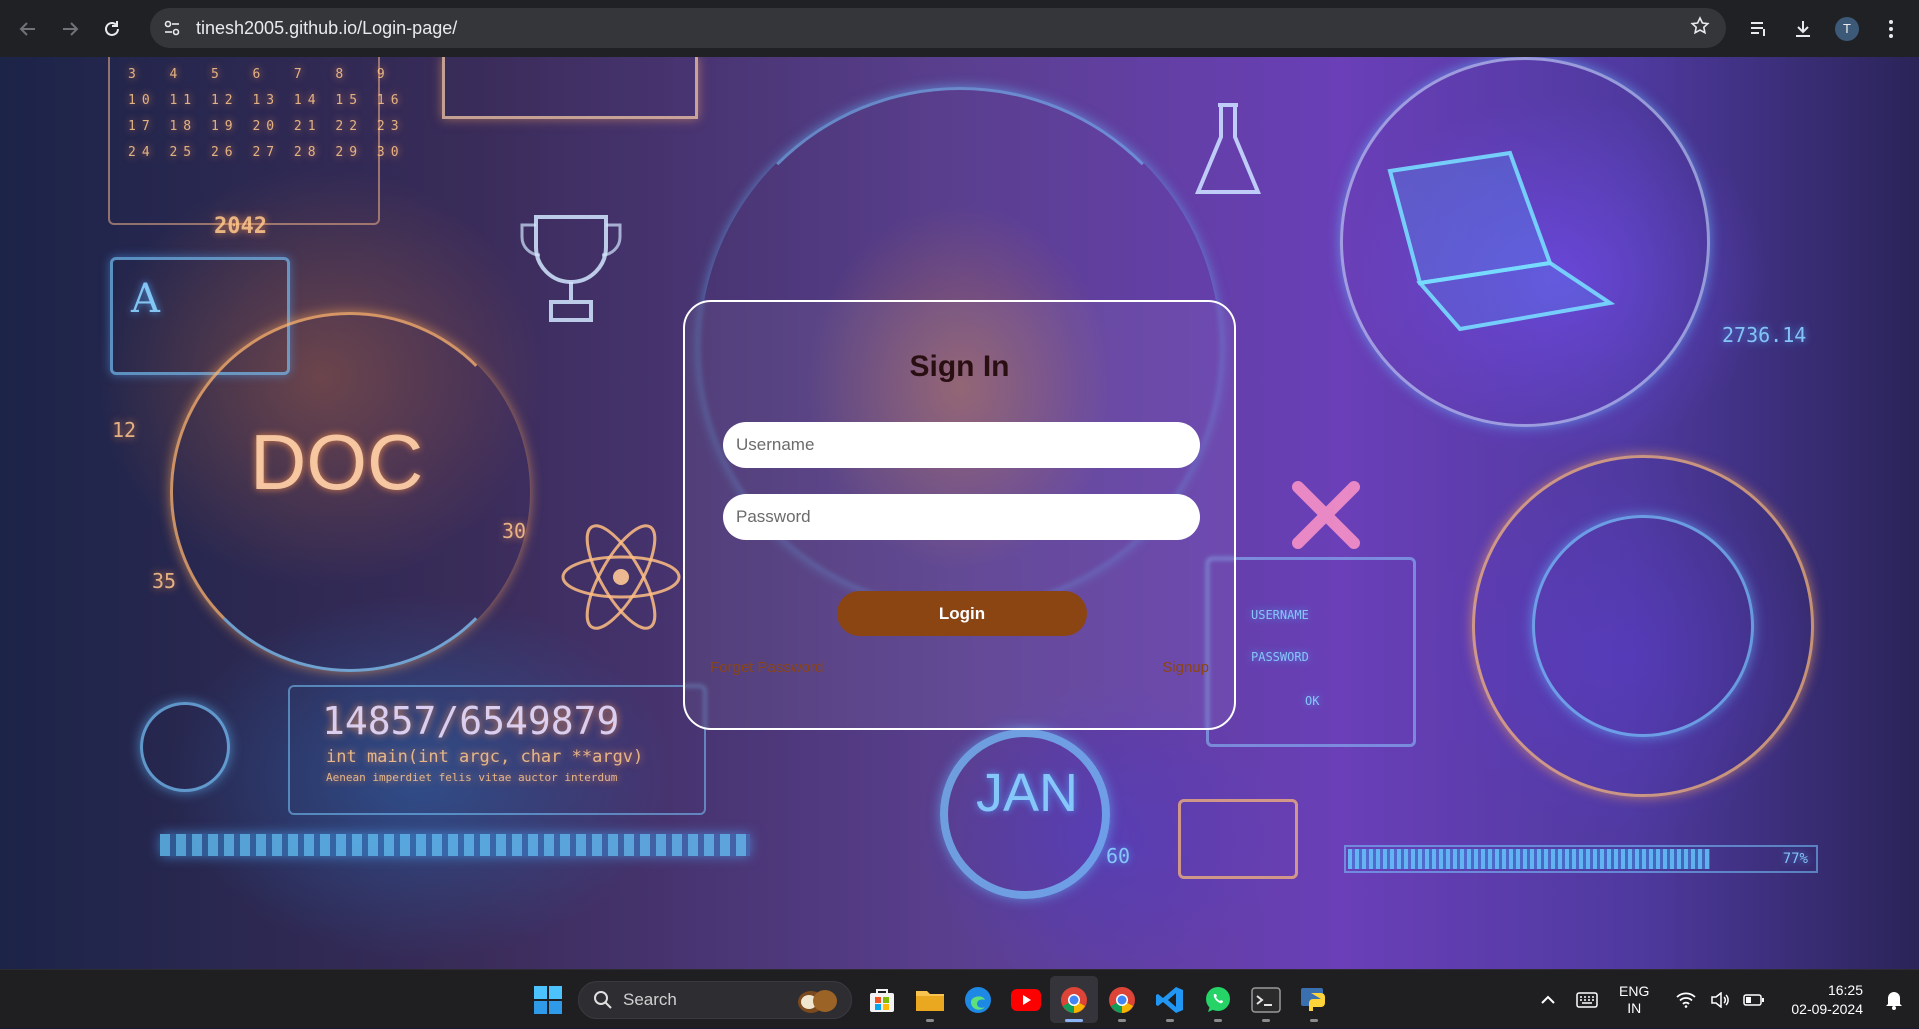 This screenshot has height=1029, width=1919. I want to click on back-button, so click(28, 29).